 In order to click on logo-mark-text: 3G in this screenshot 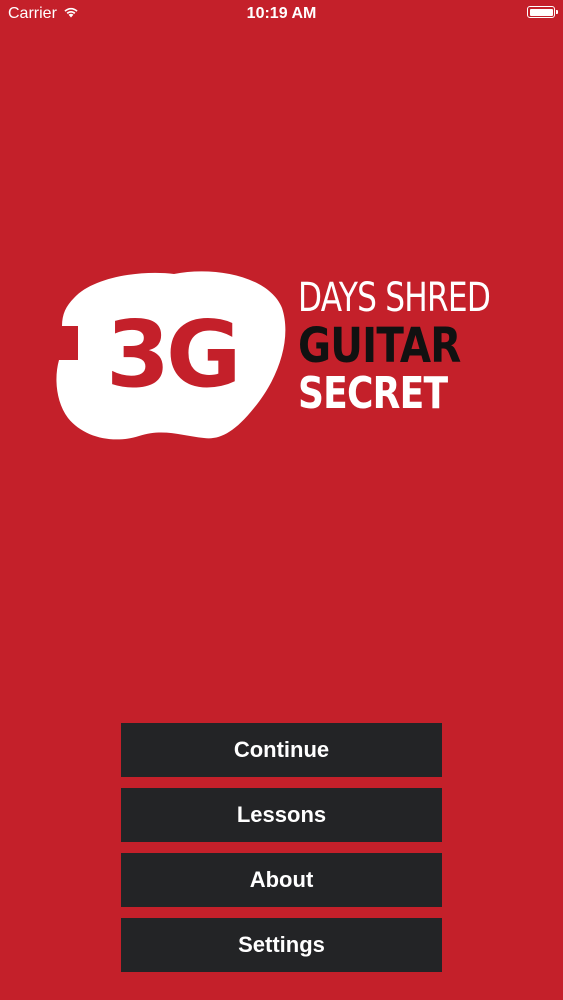, I will do `click(172, 354)`.